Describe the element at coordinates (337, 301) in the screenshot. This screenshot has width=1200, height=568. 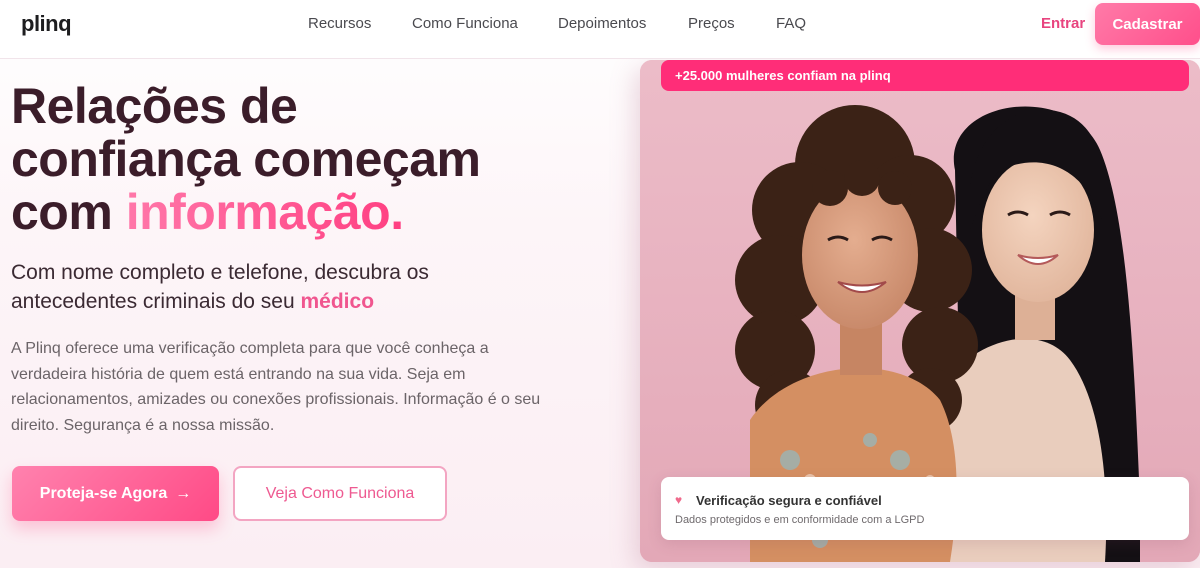
I see `hero-subtitle-accent: médico` at that location.